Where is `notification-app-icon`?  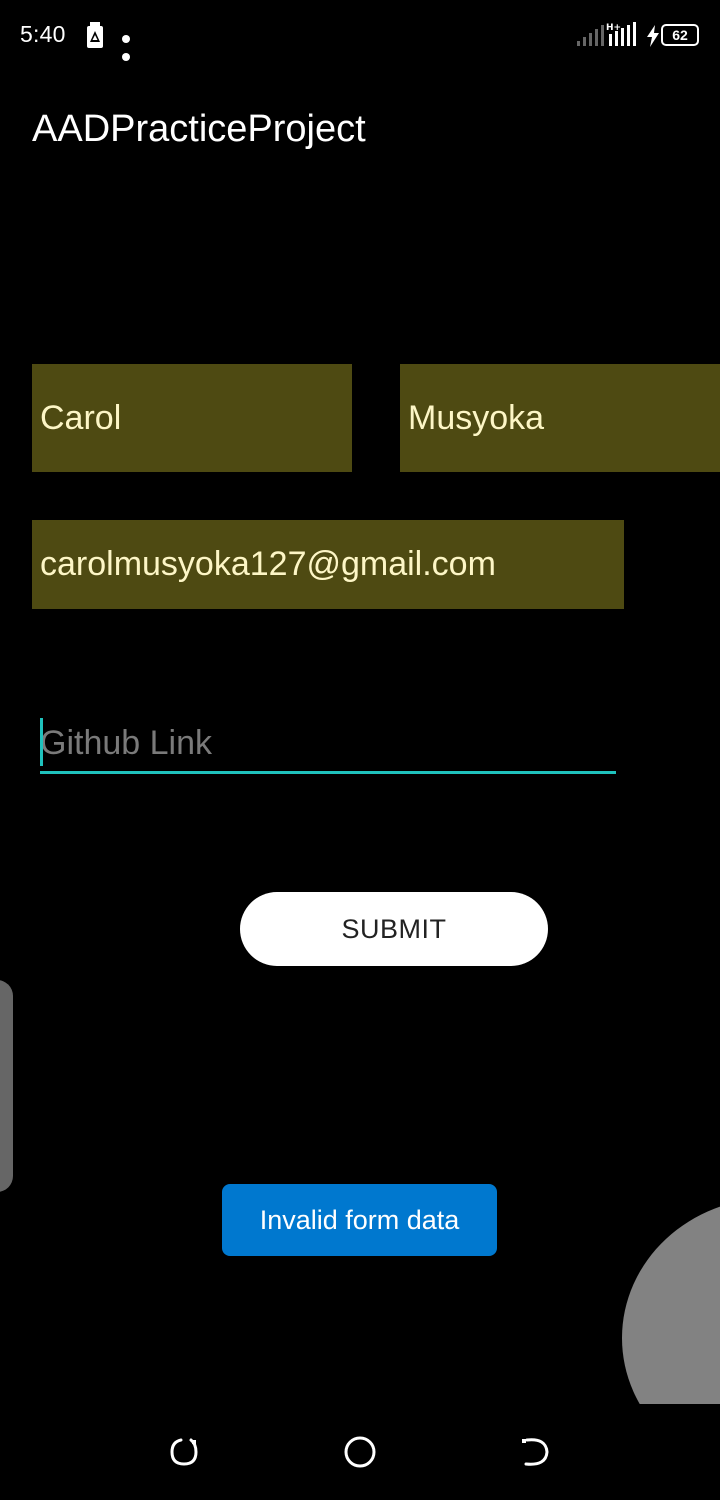
notification-app-icon is located at coordinates (95, 35).